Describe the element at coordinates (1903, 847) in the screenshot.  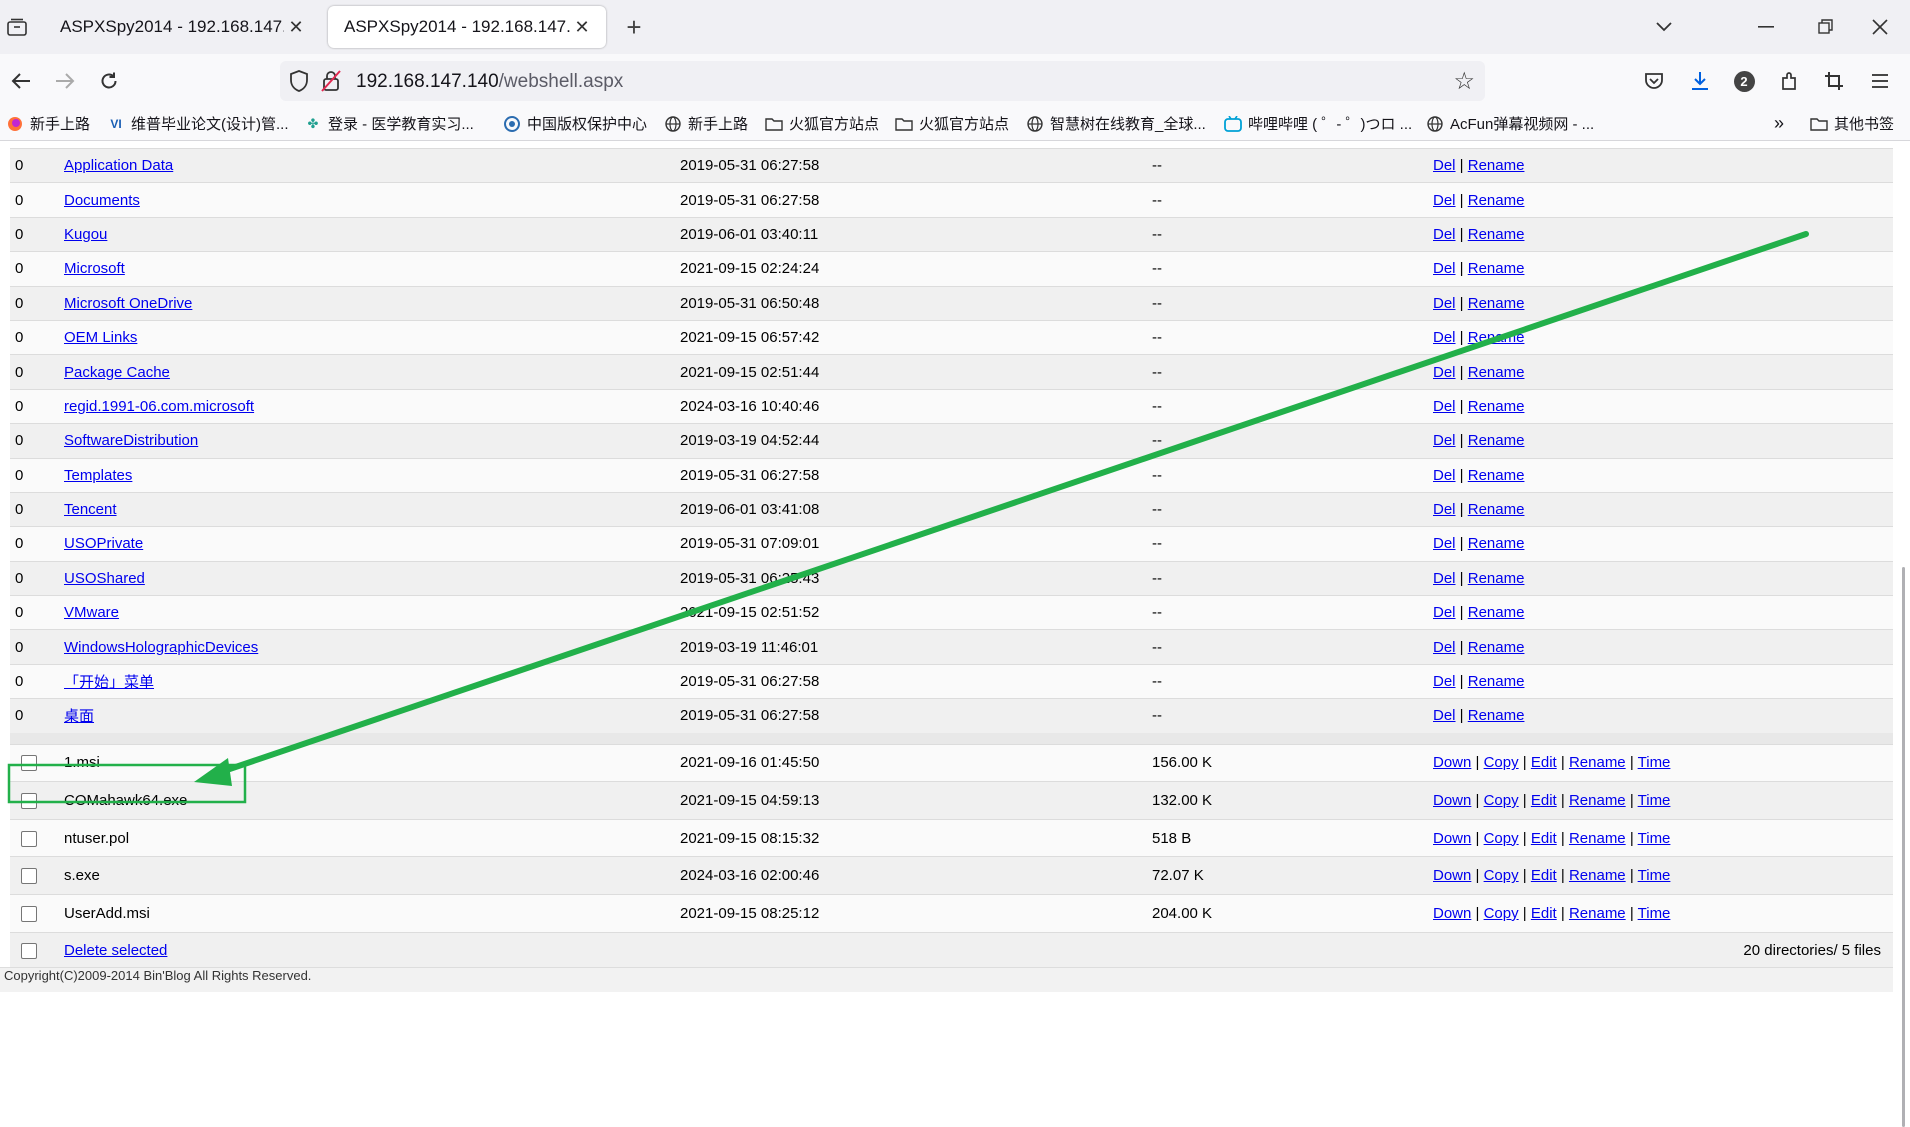
I see `scrollbar-thumb` at that location.